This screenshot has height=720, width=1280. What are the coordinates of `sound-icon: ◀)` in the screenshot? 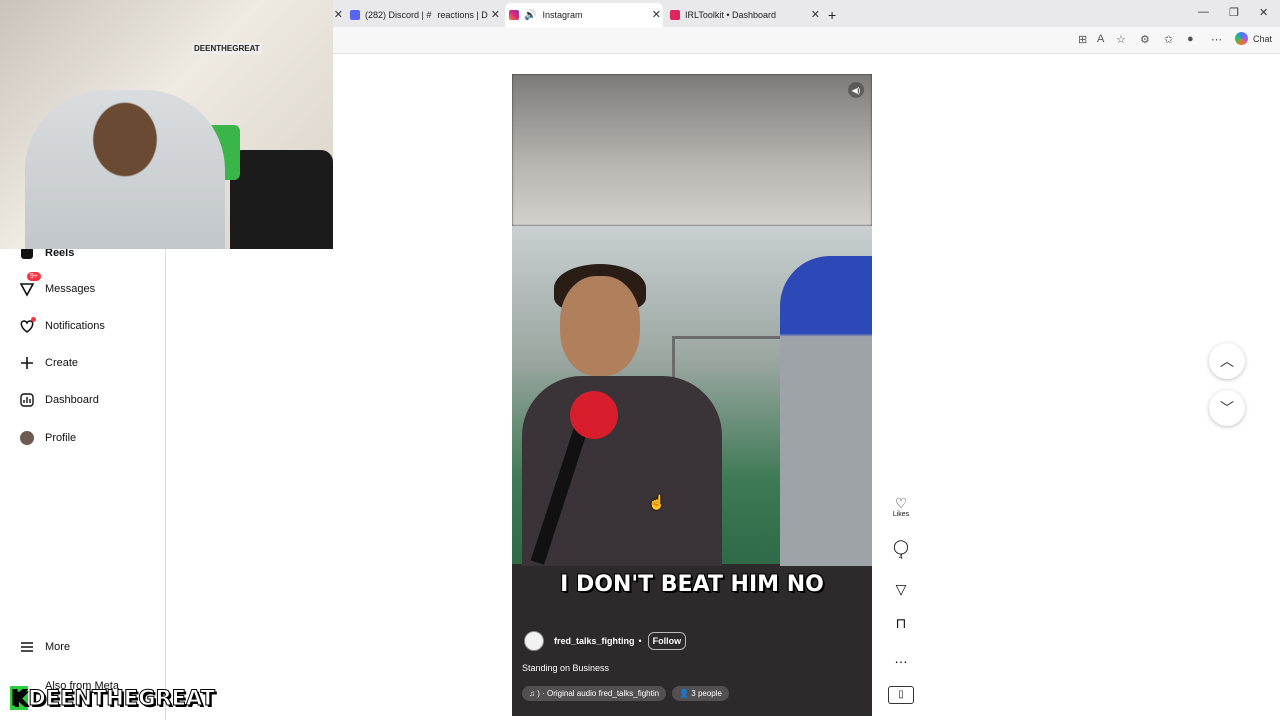 It's located at (856, 90).